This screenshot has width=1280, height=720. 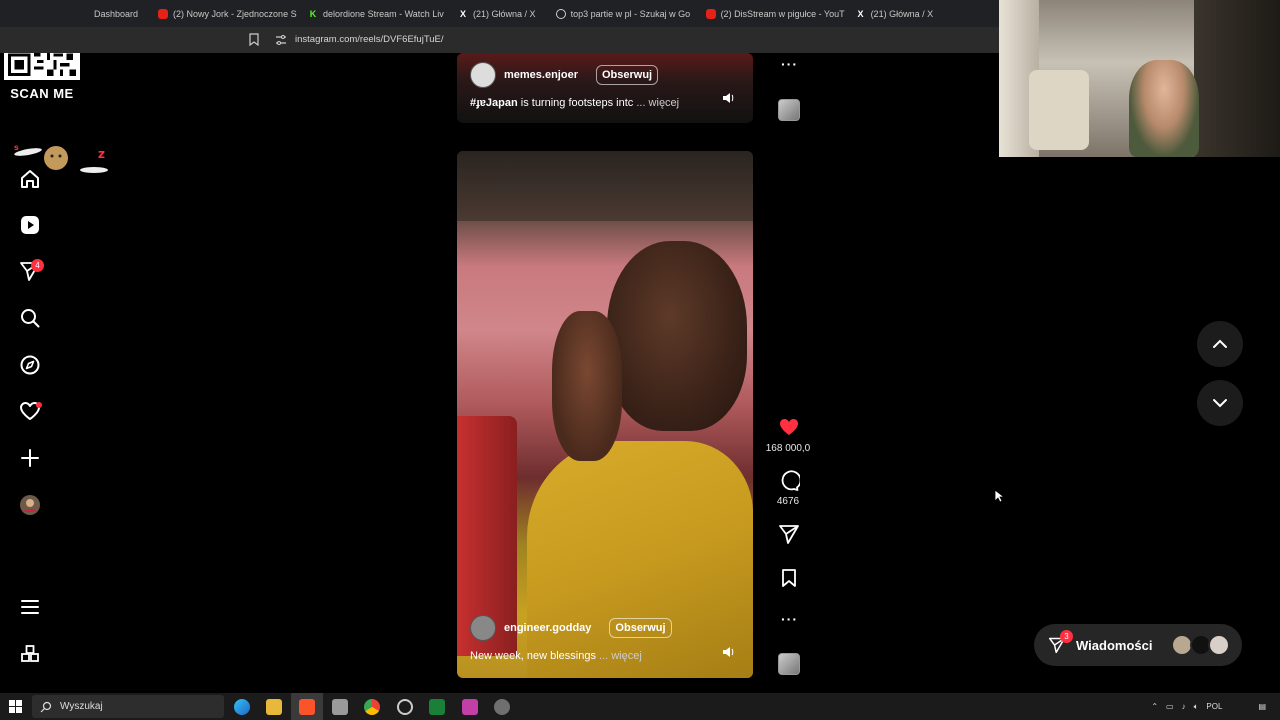 What do you see at coordinates (16, 147) in the screenshot?
I see `svg-text: s` at bounding box center [16, 147].